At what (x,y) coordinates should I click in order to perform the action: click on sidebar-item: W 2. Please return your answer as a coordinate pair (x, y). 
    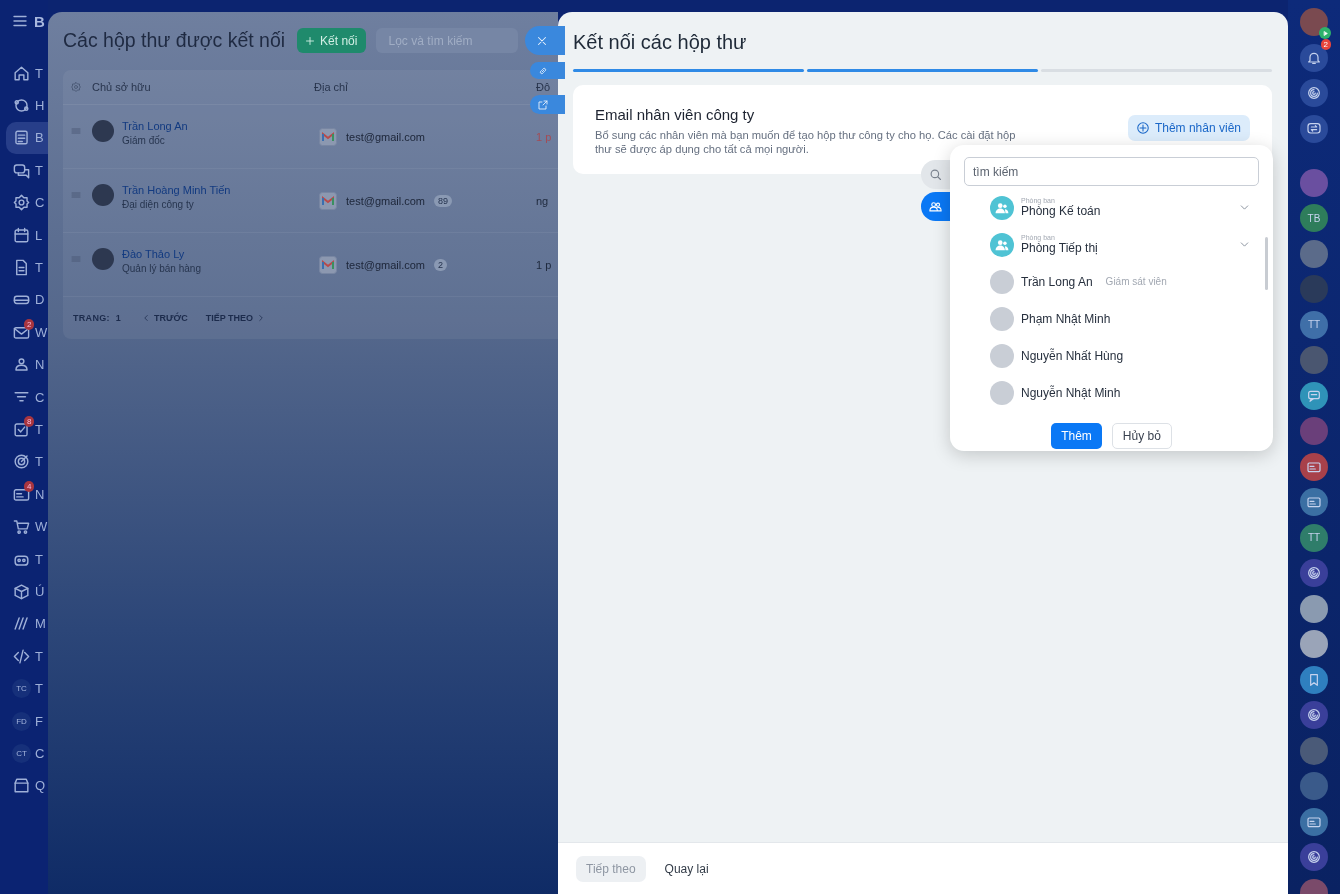
    Looking at the image, I should click on (24, 332).